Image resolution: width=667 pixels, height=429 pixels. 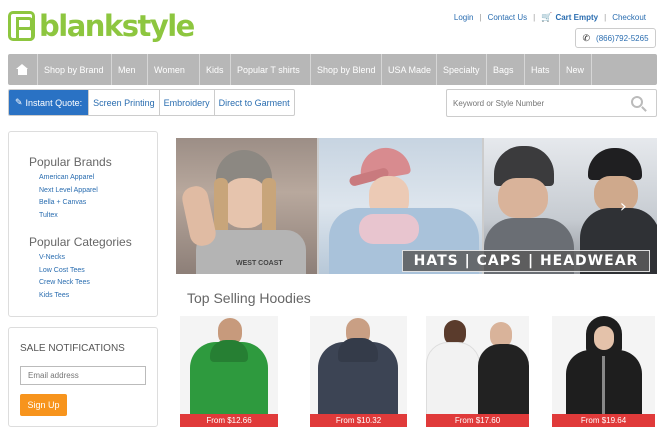 What do you see at coordinates (68, 190) in the screenshot?
I see `brand-link-next-level: Next Level Apparel` at bounding box center [68, 190].